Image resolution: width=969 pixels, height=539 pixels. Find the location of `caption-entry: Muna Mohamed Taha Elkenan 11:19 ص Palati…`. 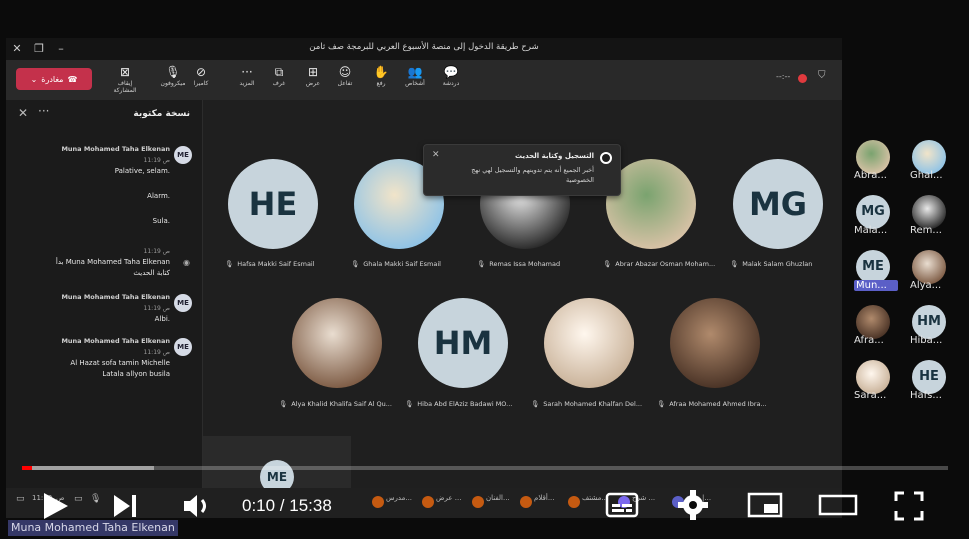

caption-entry: Muna Mohamed Taha Elkenan 11:19 ص Palati… is located at coordinates (115, 185).